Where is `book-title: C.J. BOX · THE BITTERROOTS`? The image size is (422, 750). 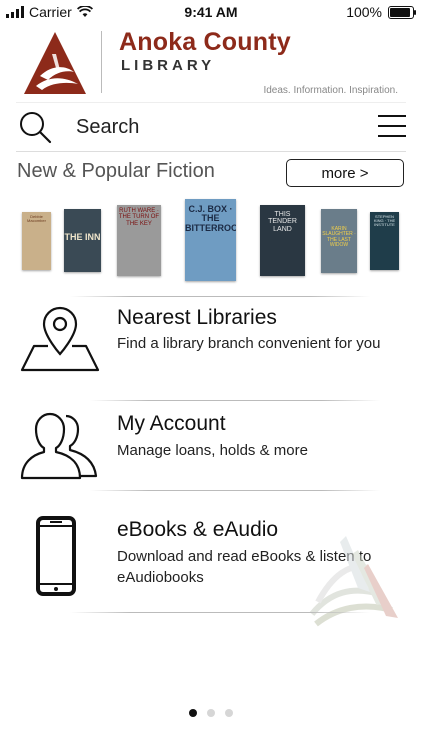 book-title: C.J. BOX · THE BITTERROOTS is located at coordinates (210, 218).